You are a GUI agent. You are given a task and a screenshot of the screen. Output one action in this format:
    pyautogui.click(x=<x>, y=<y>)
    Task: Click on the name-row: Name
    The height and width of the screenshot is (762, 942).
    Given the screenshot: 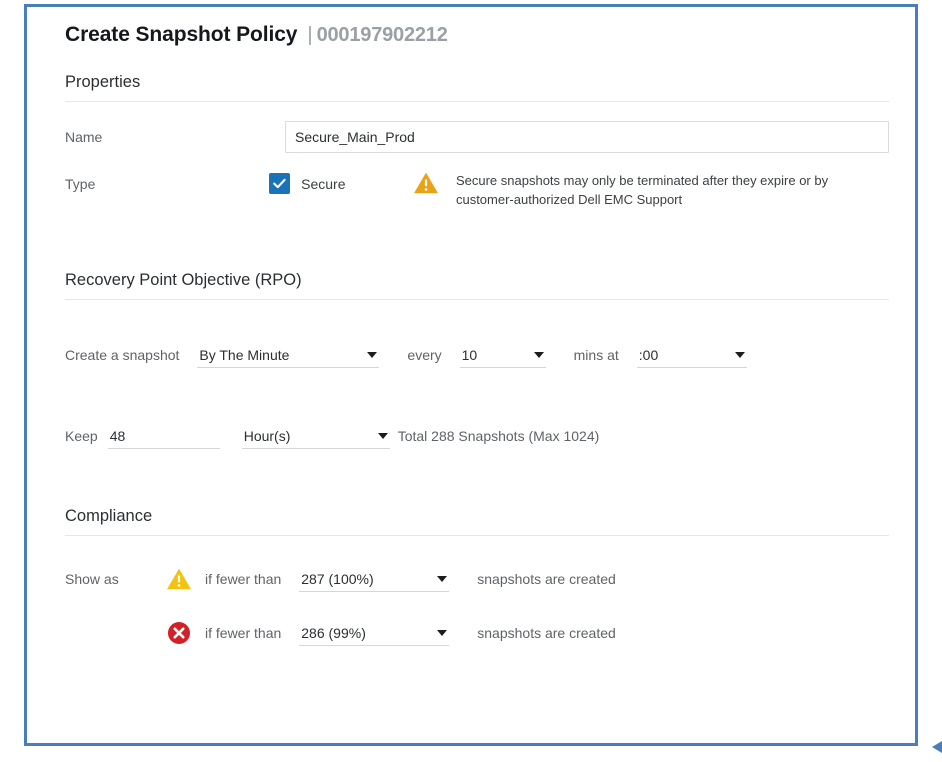 What is the action you would take?
    pyautogui.click(x=477, y=137)
    